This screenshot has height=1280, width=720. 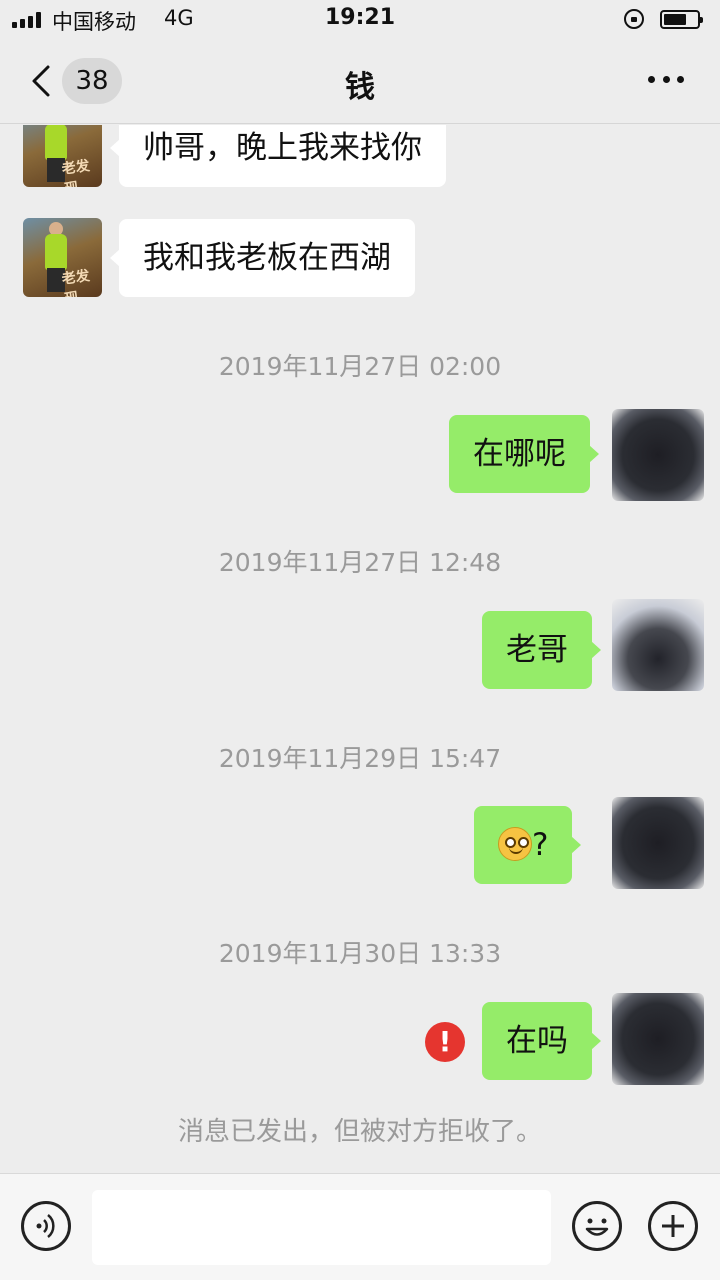 What do you see at coordinates (359, 1132) in the screenshot?
I see `message-rejected-notice: 消息已发出，但被对方拒收了。` at bounding box center [359, 1132].